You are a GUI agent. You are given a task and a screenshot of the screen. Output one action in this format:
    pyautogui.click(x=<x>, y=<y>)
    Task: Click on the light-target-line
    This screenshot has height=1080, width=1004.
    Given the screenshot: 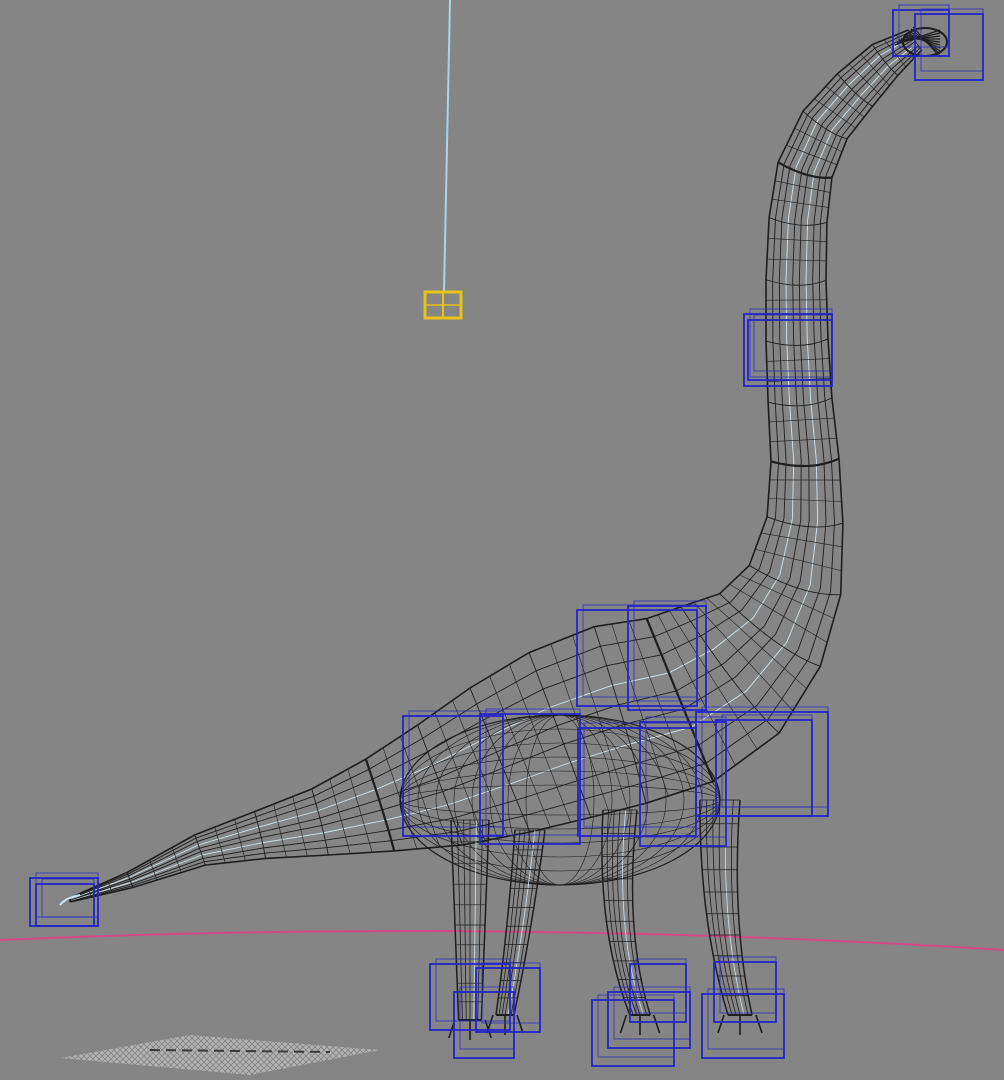 What is the action you would take?
    pyautogui.click(x=447, y=146)
    